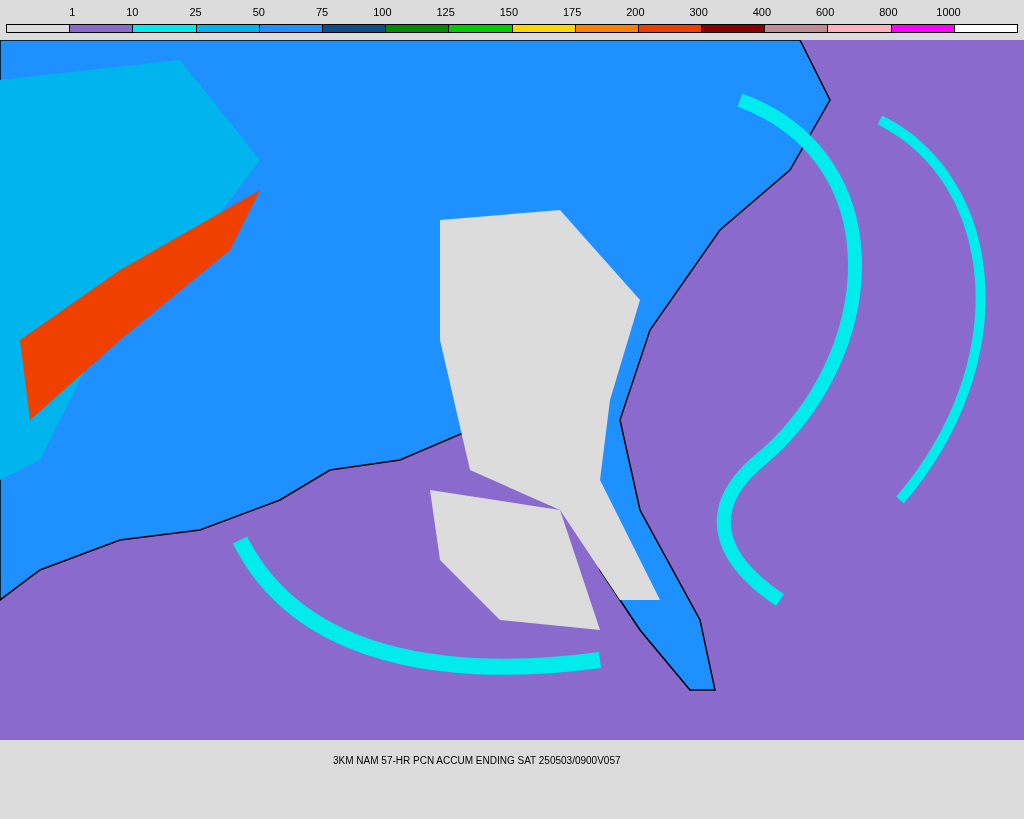 The width and height of the screenshot is (1024, 819). I want to click on legend-label: 175, so click(572, 12).